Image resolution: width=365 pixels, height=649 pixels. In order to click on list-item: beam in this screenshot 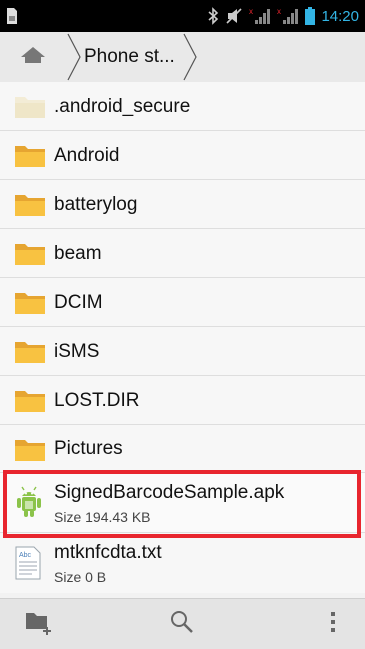, I will do `click(182, 253)`.